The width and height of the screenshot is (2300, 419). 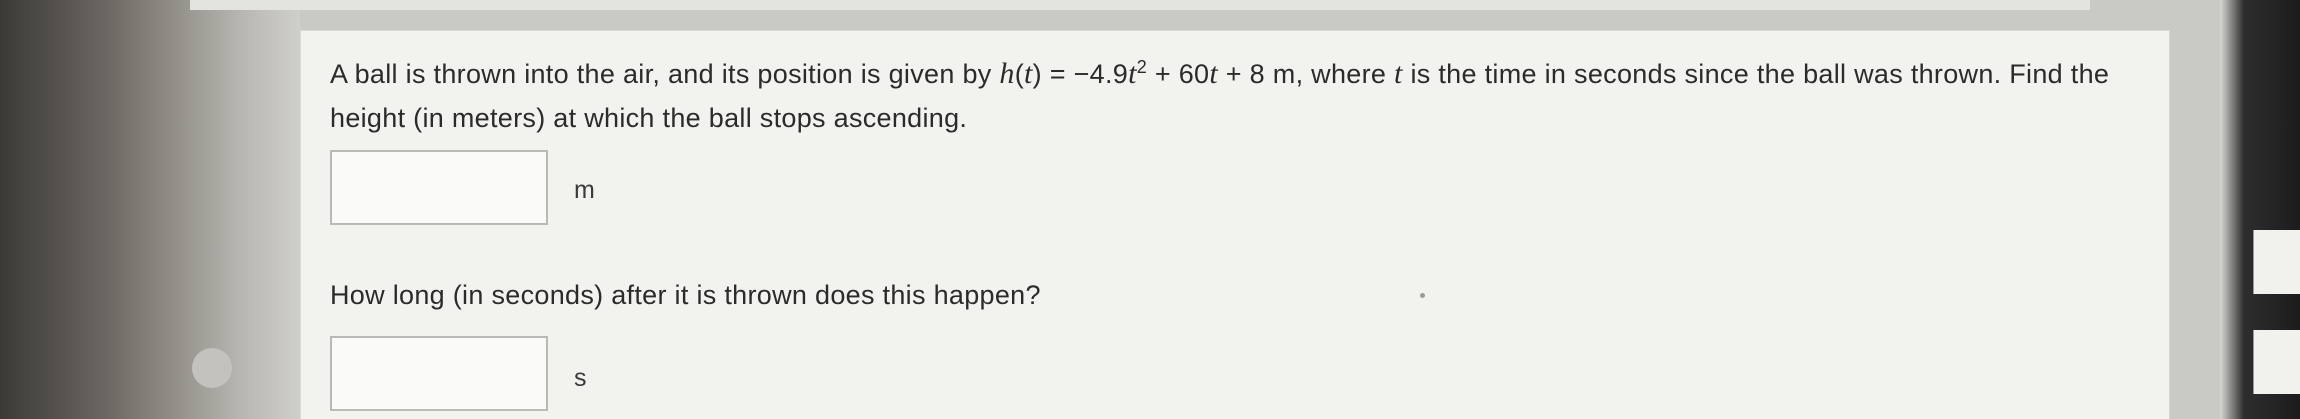 I want to click on top-bar, so click(x=1140, y=5).